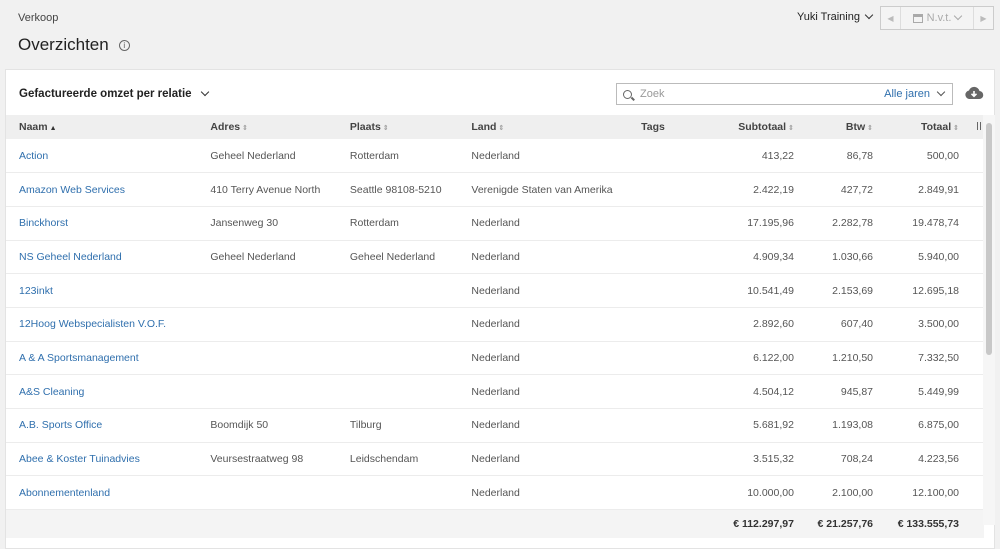  Describe the element at coordinates (395, 189) in the screenshot. I see `cell-plaats: Seattle 98108-5210` at that location.